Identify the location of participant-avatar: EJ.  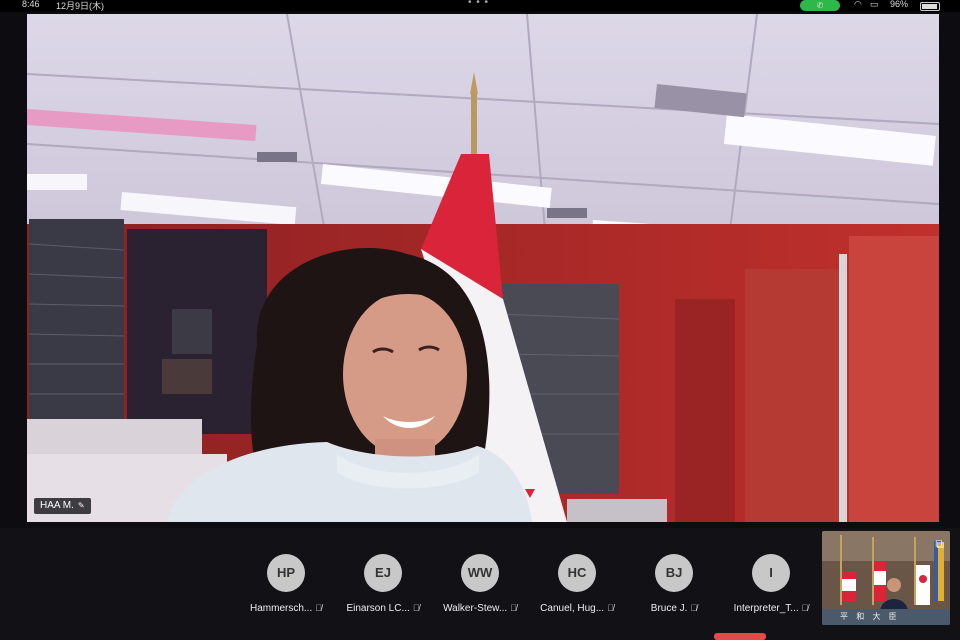
(383, 573).